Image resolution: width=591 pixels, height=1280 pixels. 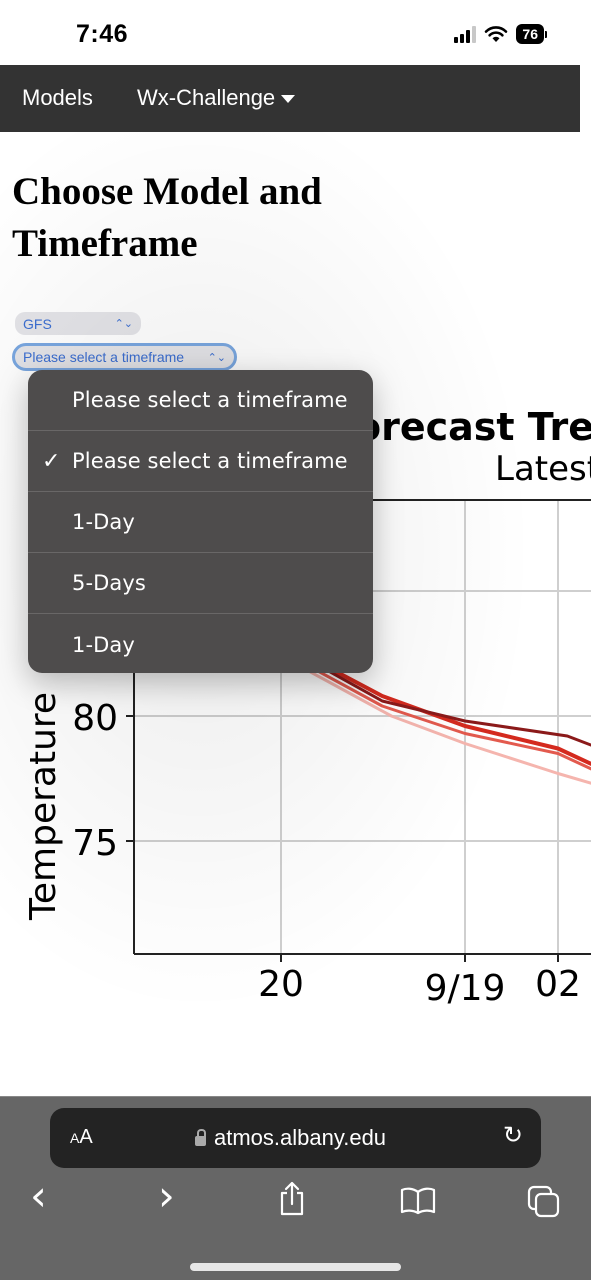 What do you see at coordinates (57, 98) in the screenshot?
I see `nav-models-link: Models` at bounding box center [57, 98].